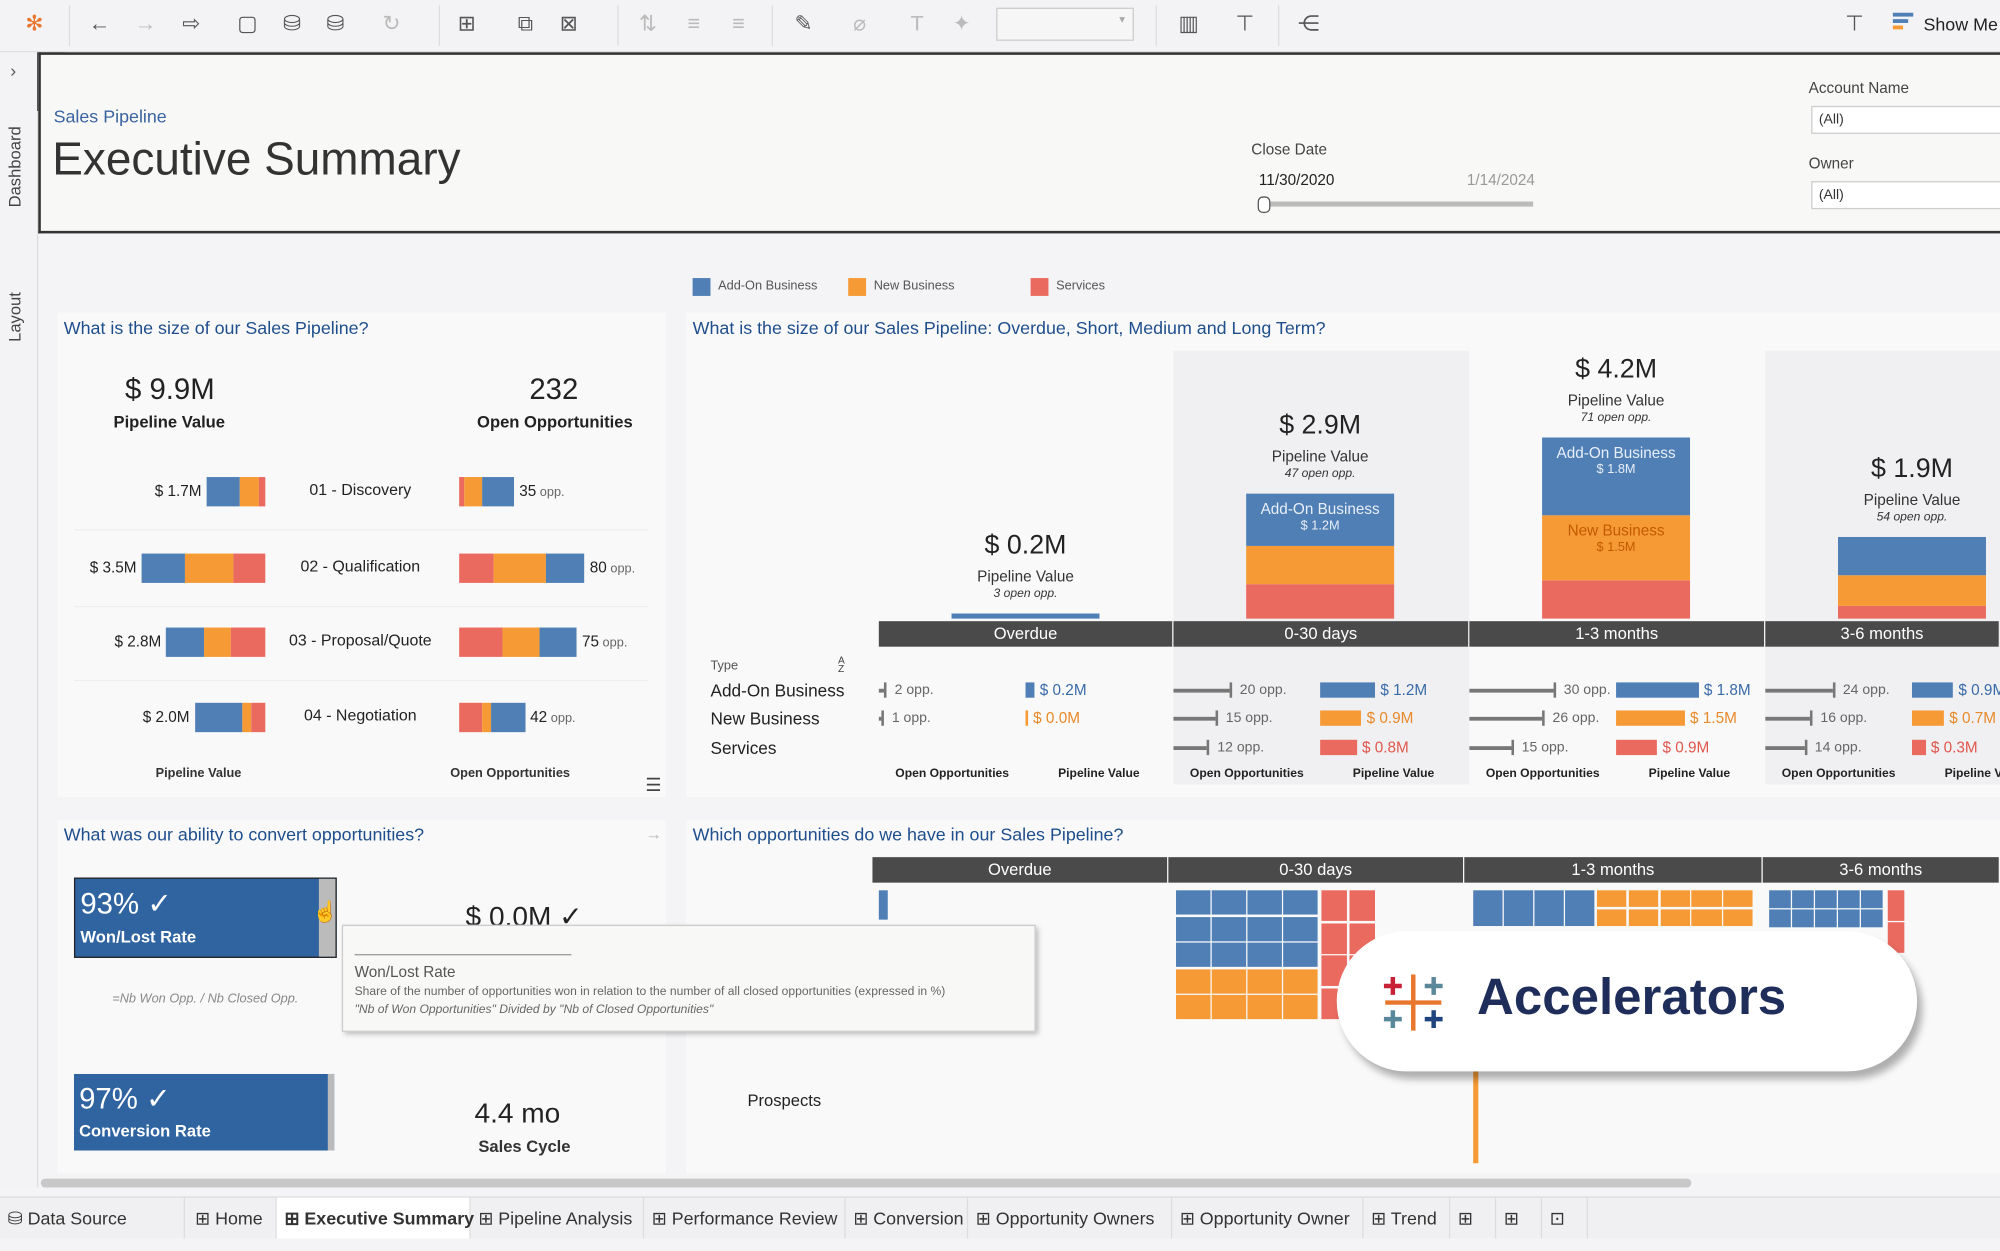 The image size is (2000, 1251). What do you see at coordinates (14, 317) in the screenshot?
I see `tab-layout: Layout` at bounding box center [14, 317].